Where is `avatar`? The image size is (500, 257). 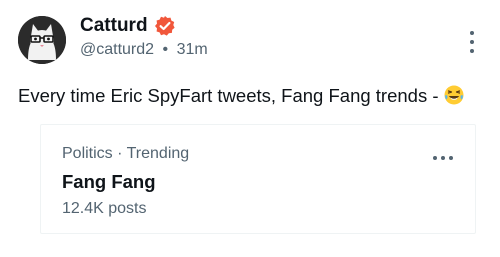 avatar is located at coordinates (42, 40).